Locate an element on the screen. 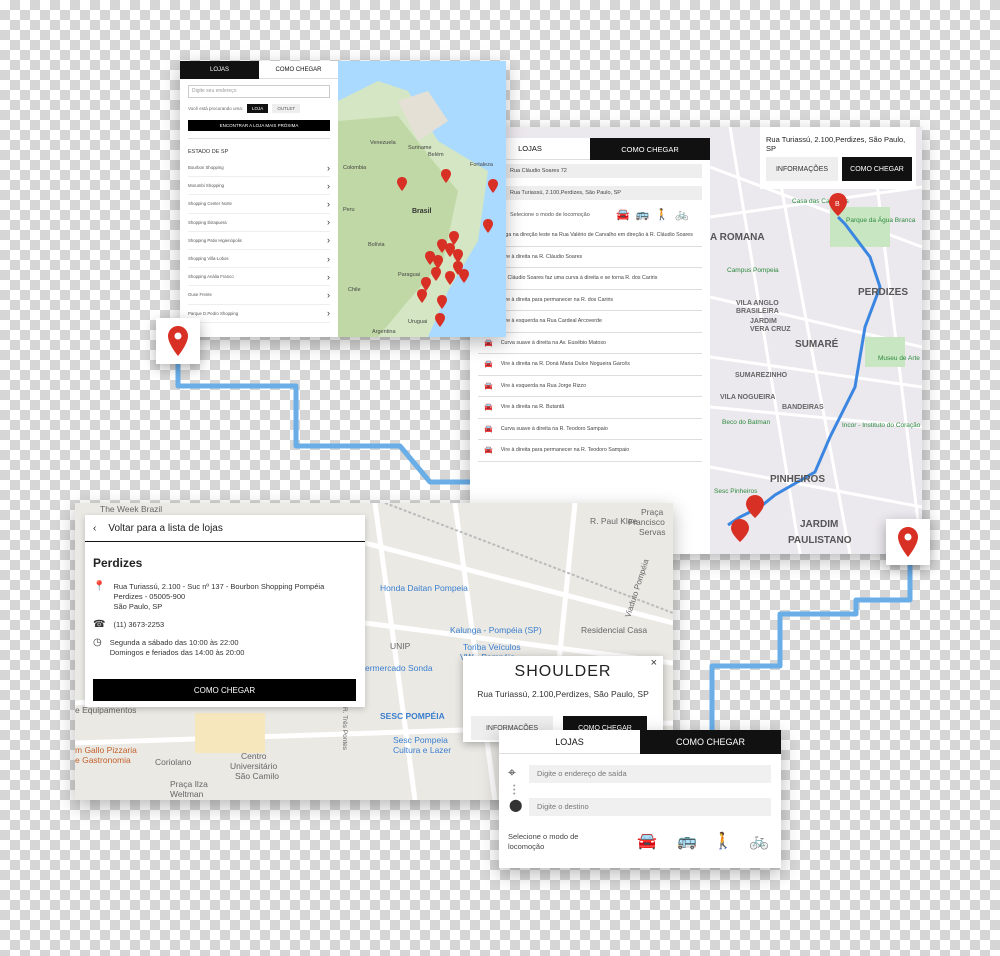  map-label-vera-cruz: VERA CRUZ is located at coordinates (770, 329).